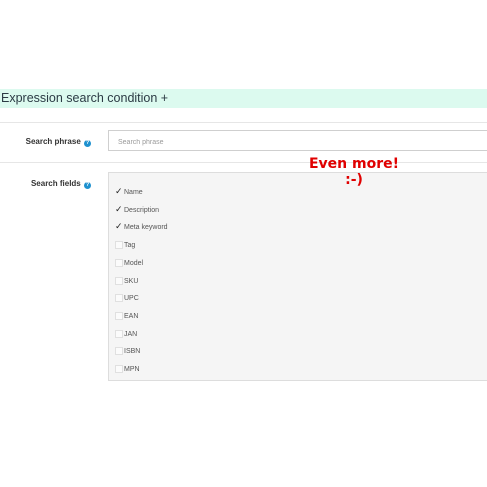 The image size is (487, 487). What do you see at coordinates (353, 164) in the screenshot?
I see `annotation-line-1: Even more!` at bounding box center [353, 164].